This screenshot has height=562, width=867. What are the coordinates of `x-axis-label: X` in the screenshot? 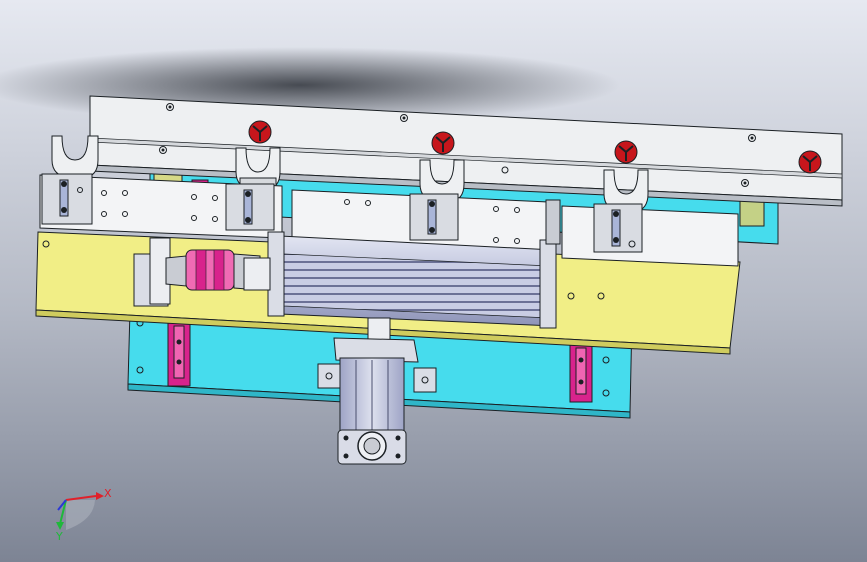 It's located at (108, 493).